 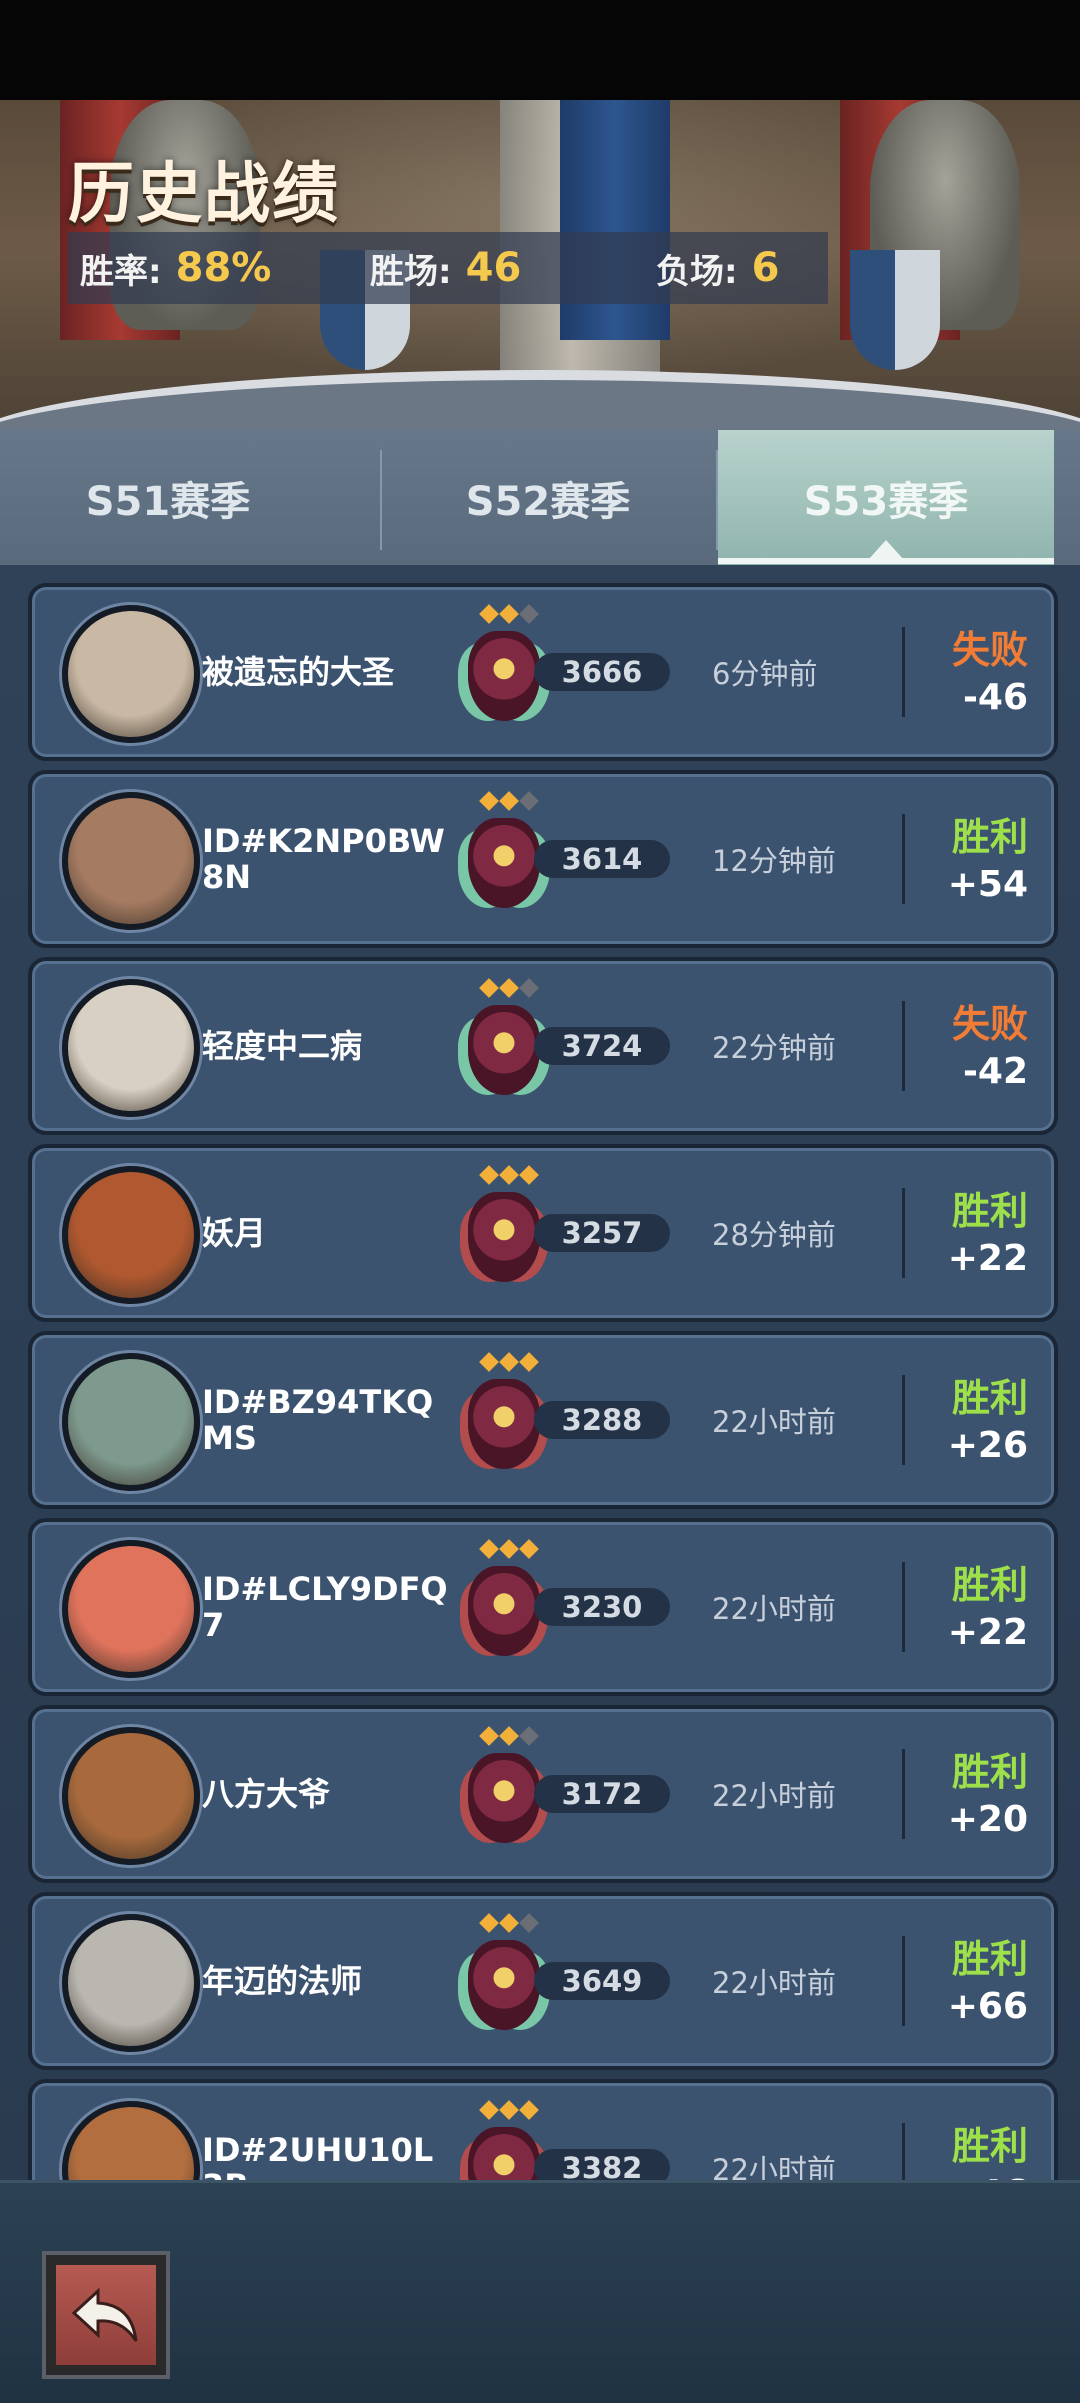 I want to click on match-card: 年迈的法师 3649 22小时前 胜利 +66, so click(x=543, y=1981).